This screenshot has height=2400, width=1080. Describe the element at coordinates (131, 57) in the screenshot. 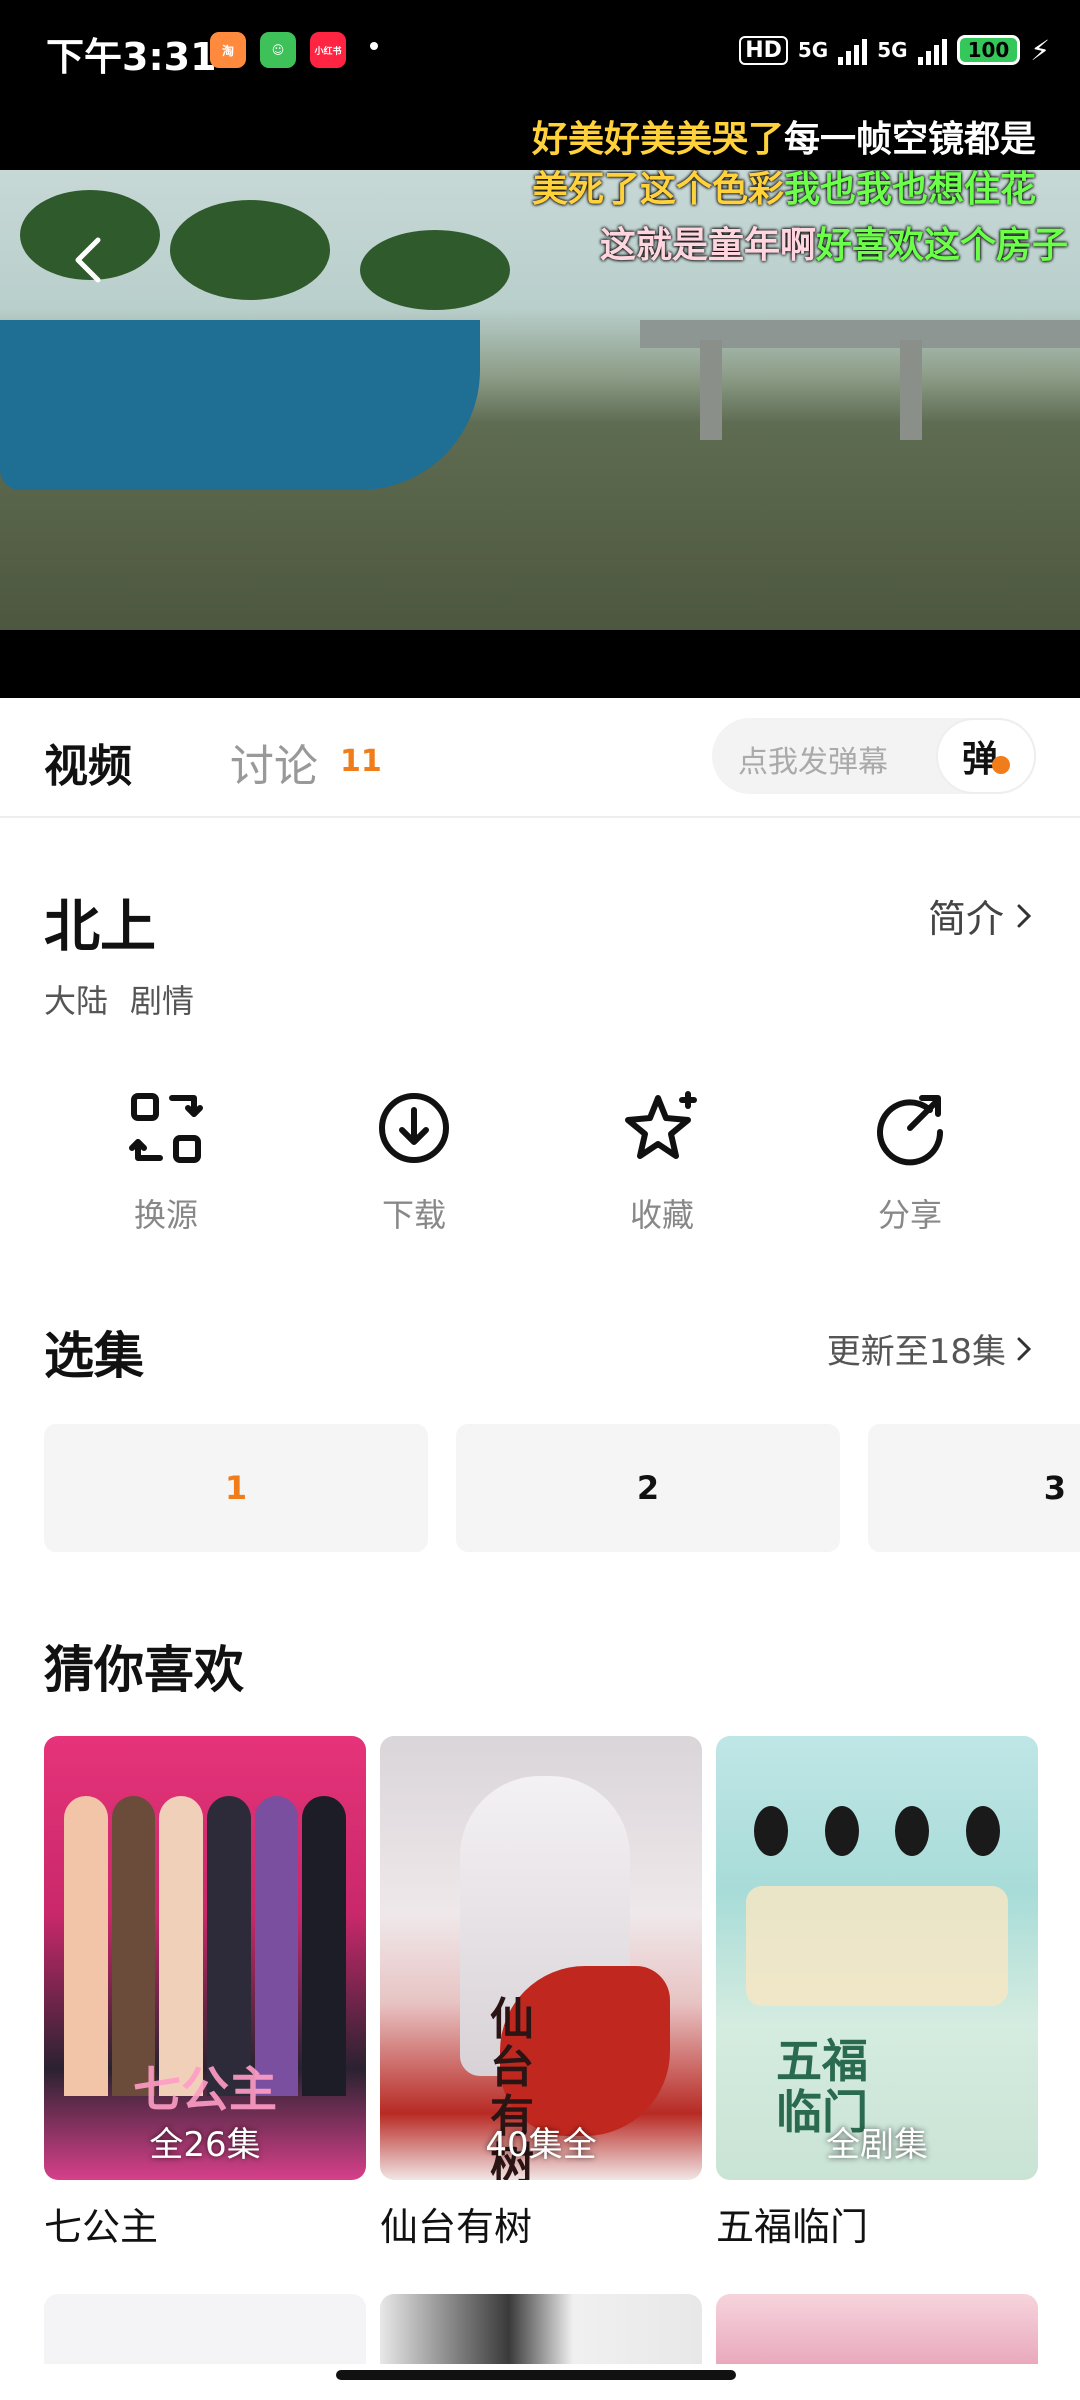

I see `status-time: 下午3:31` at that location.